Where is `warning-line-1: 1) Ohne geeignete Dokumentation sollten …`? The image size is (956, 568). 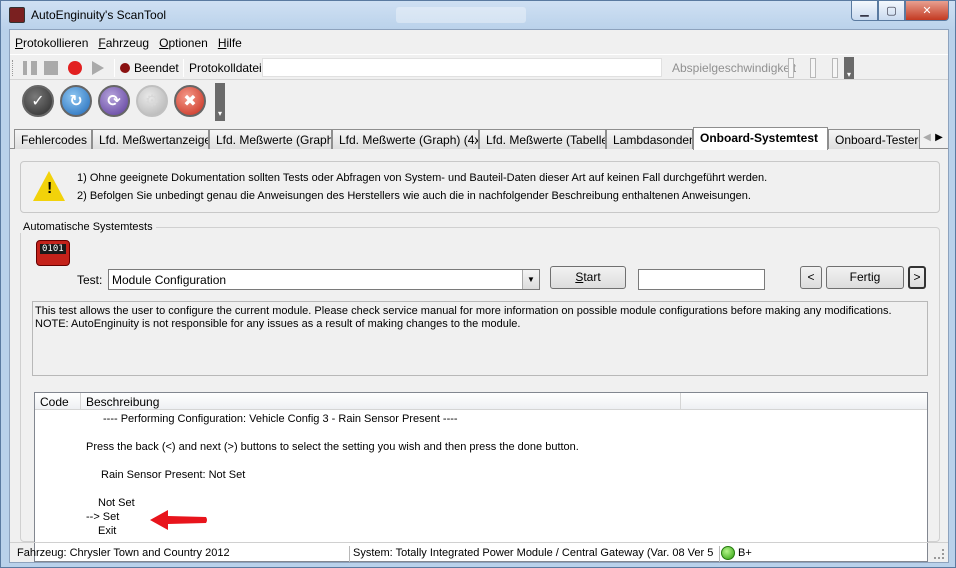
warning-line-1: 1) Ohne geeignete Dokumentation sollten … is located at coordinates (422, 178).